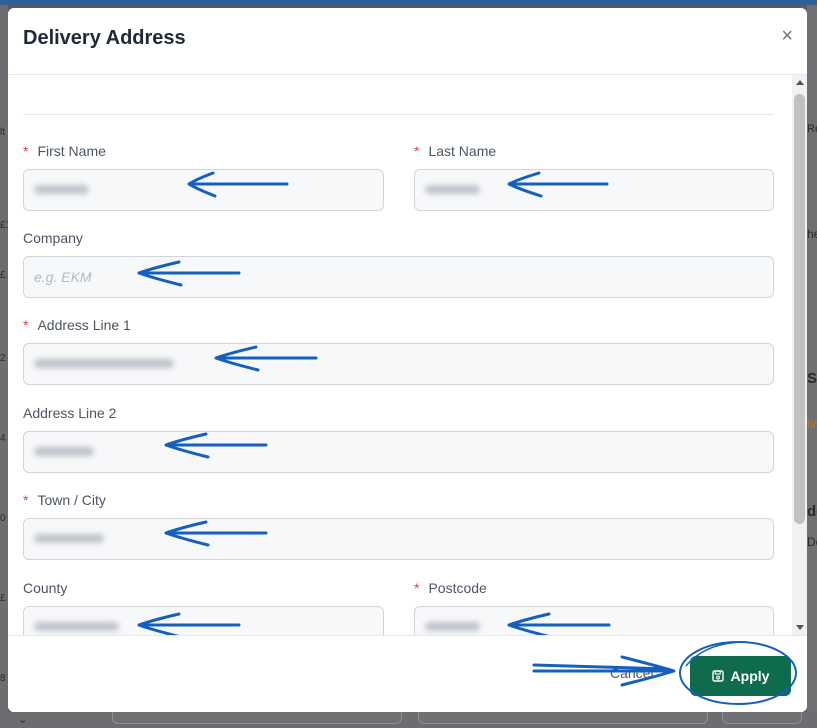  What do you see at coordinates (408, 720) in the screenshot?
I see `background-bottom-strip: ⌄` at bounding box center [408, 720].